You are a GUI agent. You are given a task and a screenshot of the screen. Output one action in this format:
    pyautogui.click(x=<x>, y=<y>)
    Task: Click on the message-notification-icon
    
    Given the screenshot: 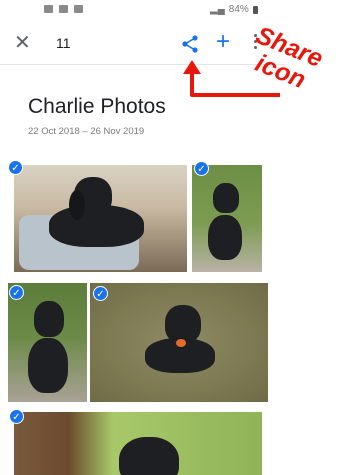 What is the action you would take?
    pyautogui.click(x=63, y=9)
    